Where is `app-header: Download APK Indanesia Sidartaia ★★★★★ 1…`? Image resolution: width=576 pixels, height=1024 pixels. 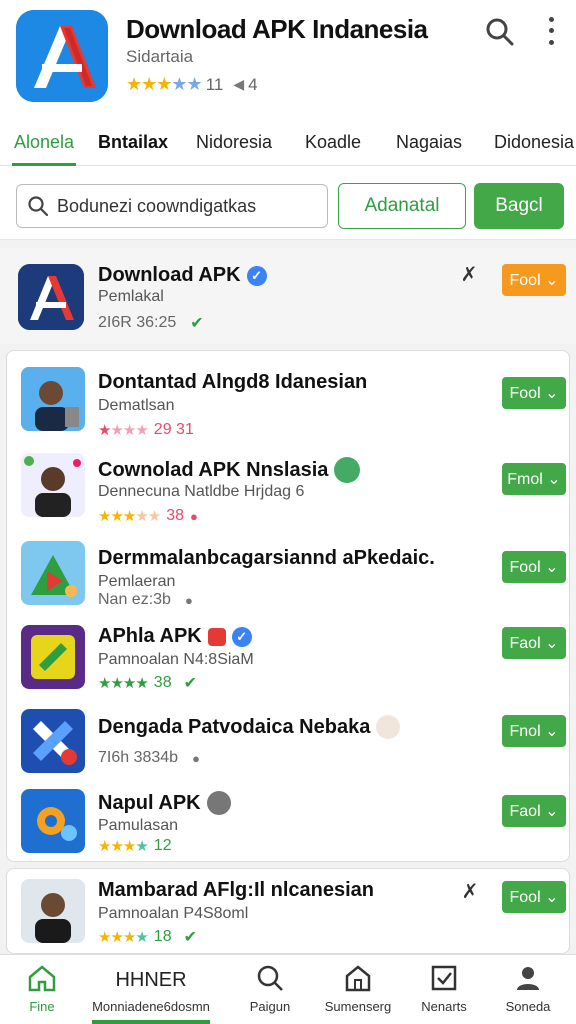 app-header: Download APK Indanesia Sidartaia ★★★★★ 1… is located at coordinates (288, 60).